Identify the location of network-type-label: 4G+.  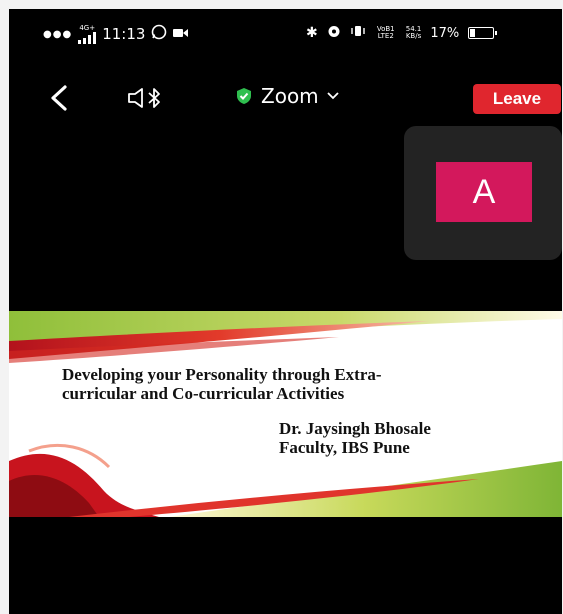
(87, 27).